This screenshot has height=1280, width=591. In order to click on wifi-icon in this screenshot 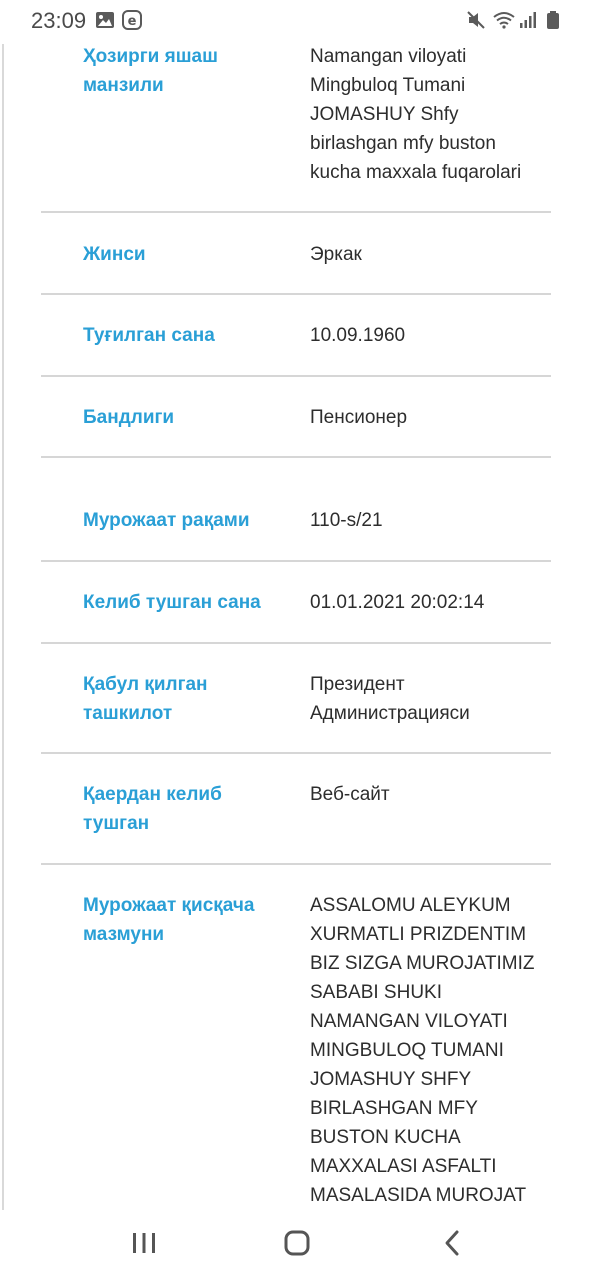, I will do `click(504, 22)`.